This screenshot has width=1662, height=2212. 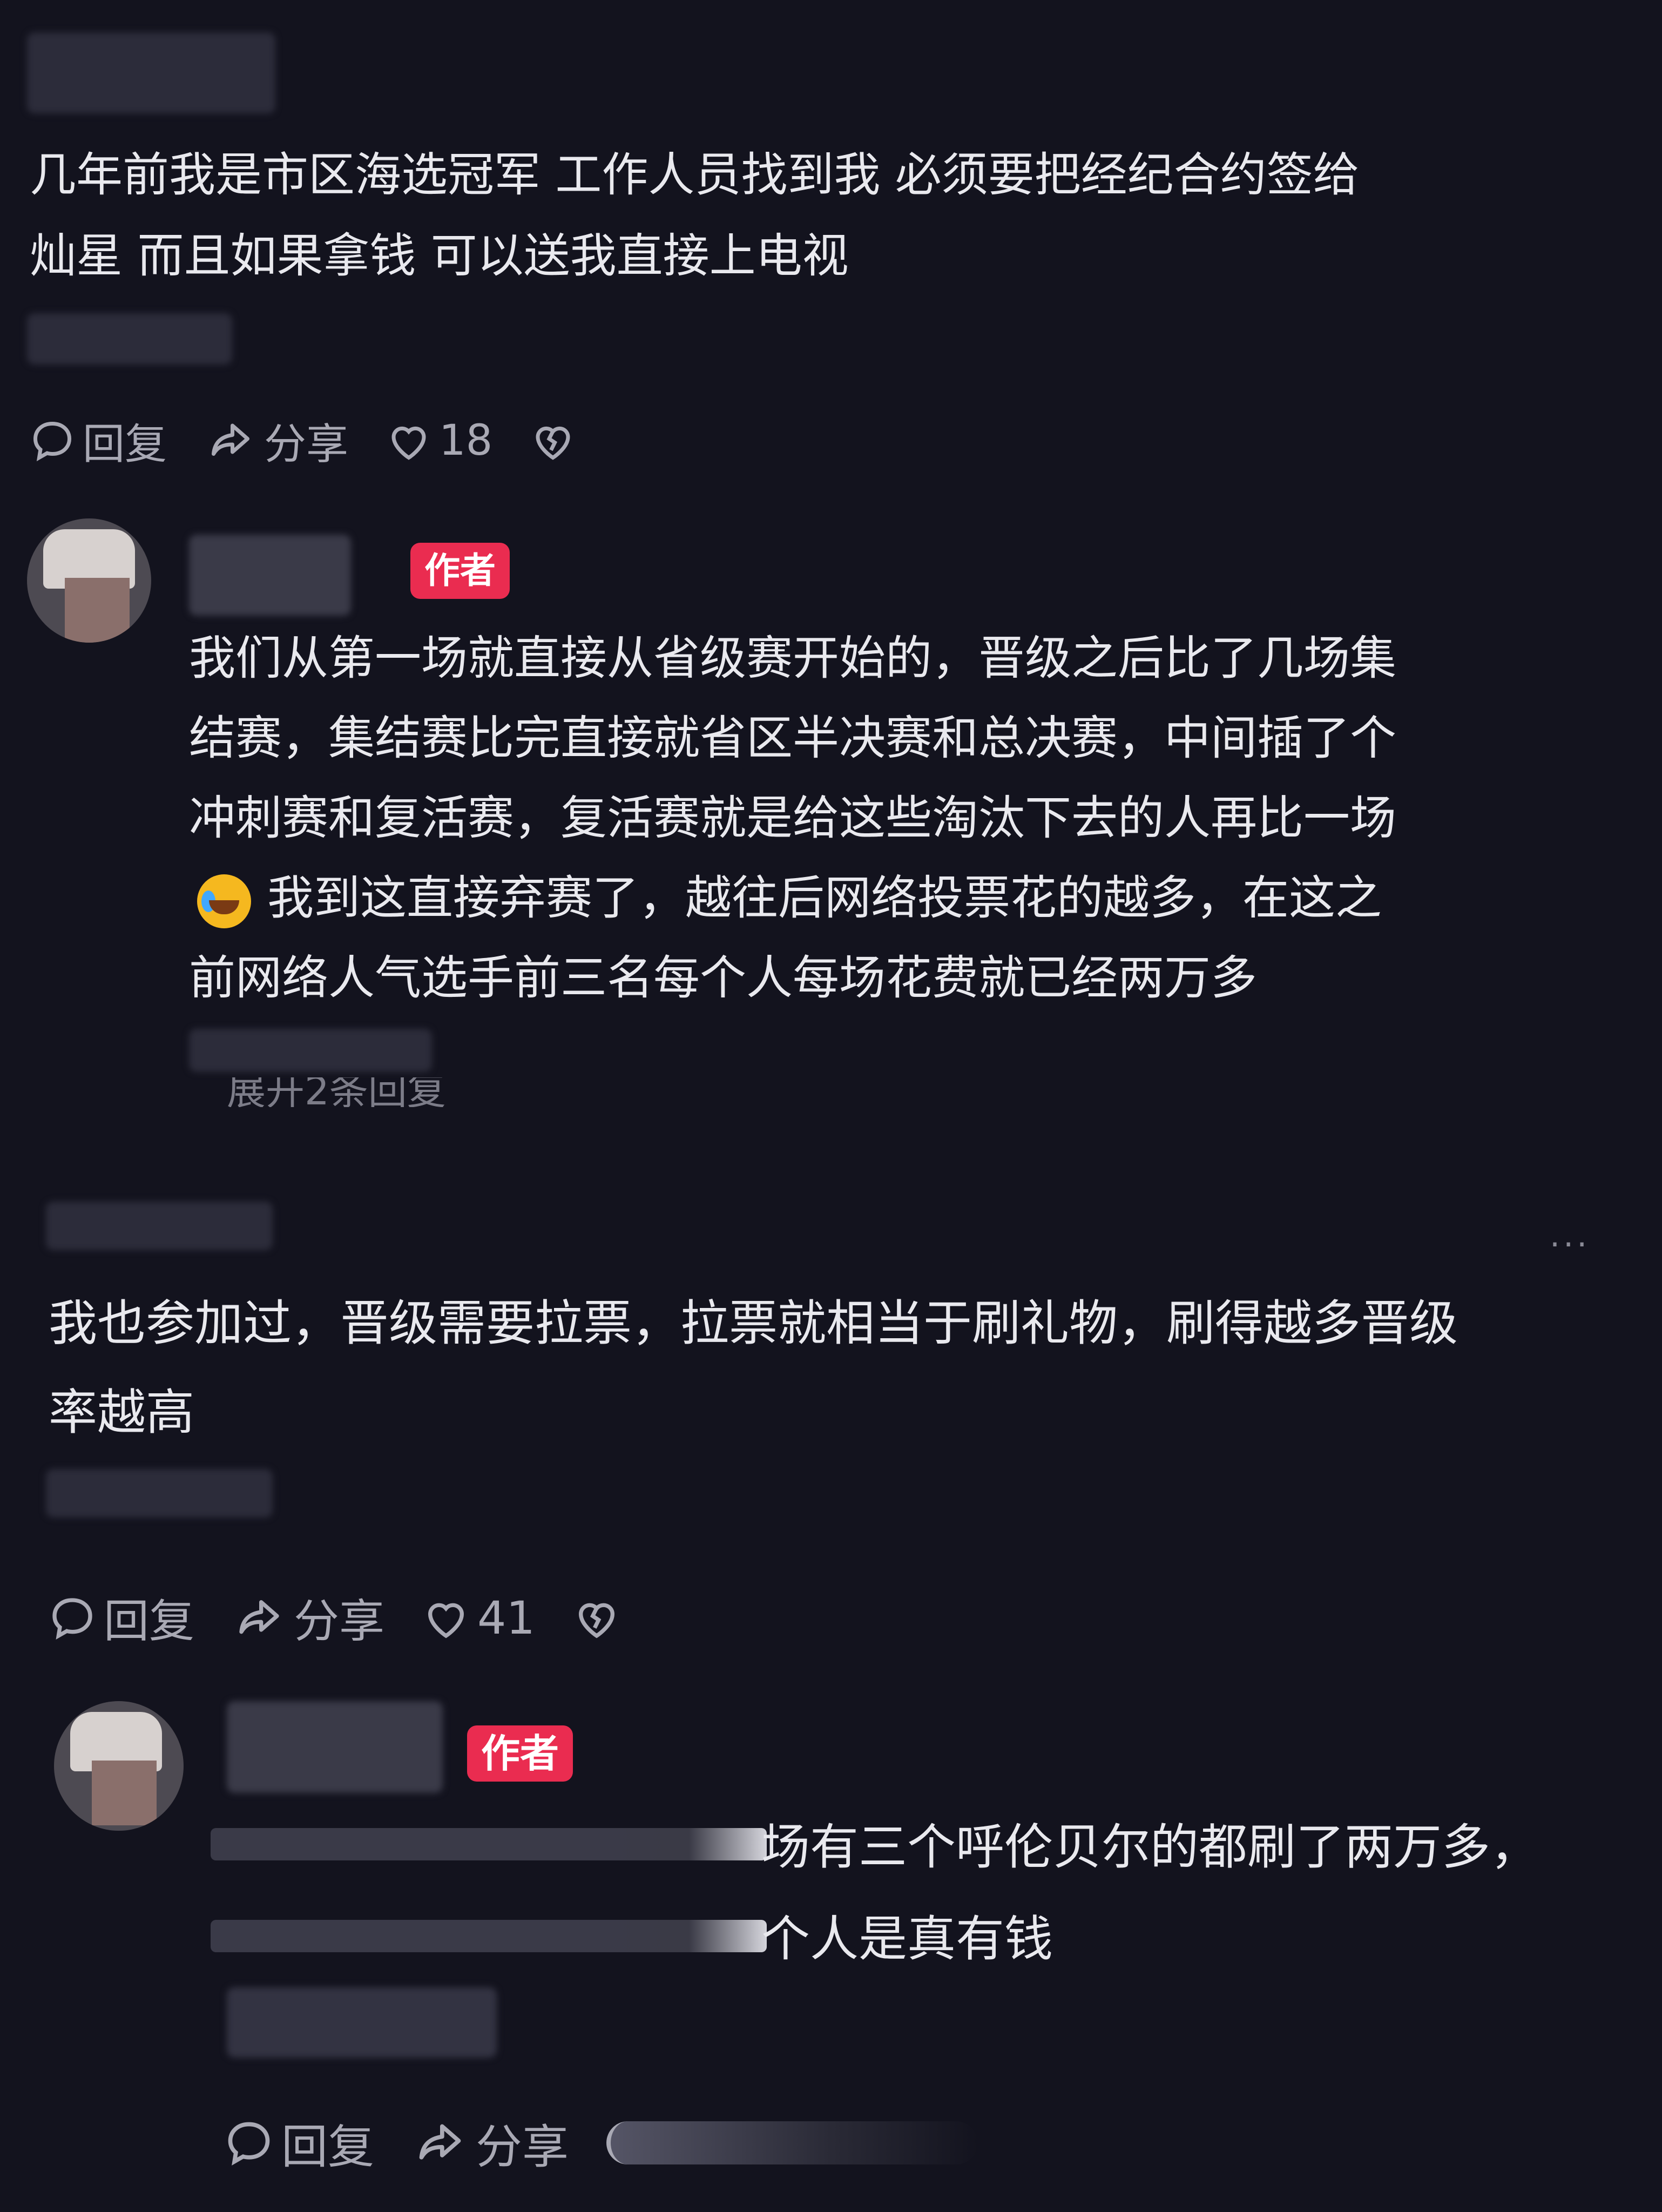 What do you see at coordinates (792, 818) in the screenshot?
I see `comment-text-line: 冲刺赛和复活赛，复活赛就是给这些淘汰下去的人再比一场` at bounding box center [792, 818].